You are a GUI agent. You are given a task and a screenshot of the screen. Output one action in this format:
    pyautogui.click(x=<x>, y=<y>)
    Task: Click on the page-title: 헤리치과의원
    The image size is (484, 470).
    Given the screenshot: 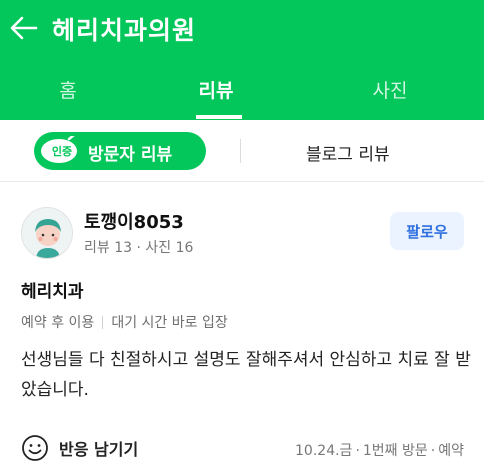 What is the action you would take?
    pyautogui.click(x=124, y=30)
    